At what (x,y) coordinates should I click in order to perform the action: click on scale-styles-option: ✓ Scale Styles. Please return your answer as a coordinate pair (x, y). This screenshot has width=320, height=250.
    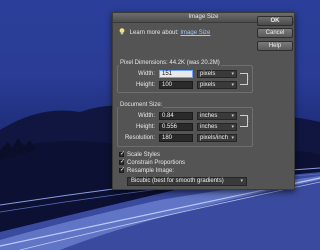
    Looking at the image, I should click on (140, 154).